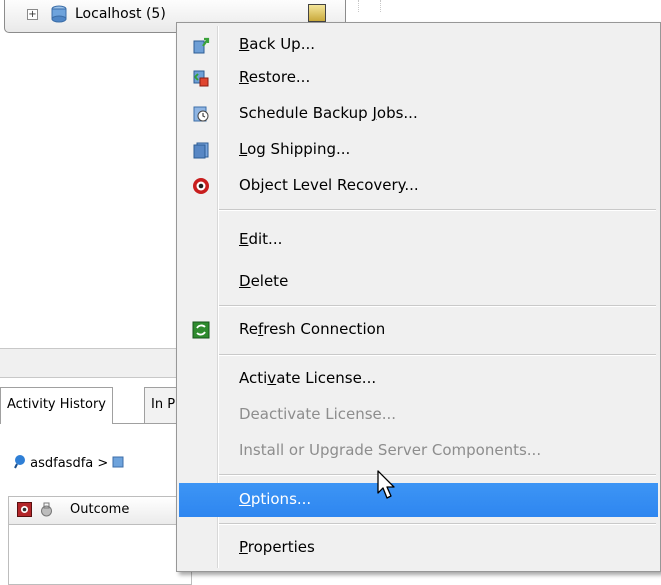 Image resolution: width=661 pixels, height=585 pixels. I want to click on breadcrumb: asdfasdfa >, so click(69, 463).